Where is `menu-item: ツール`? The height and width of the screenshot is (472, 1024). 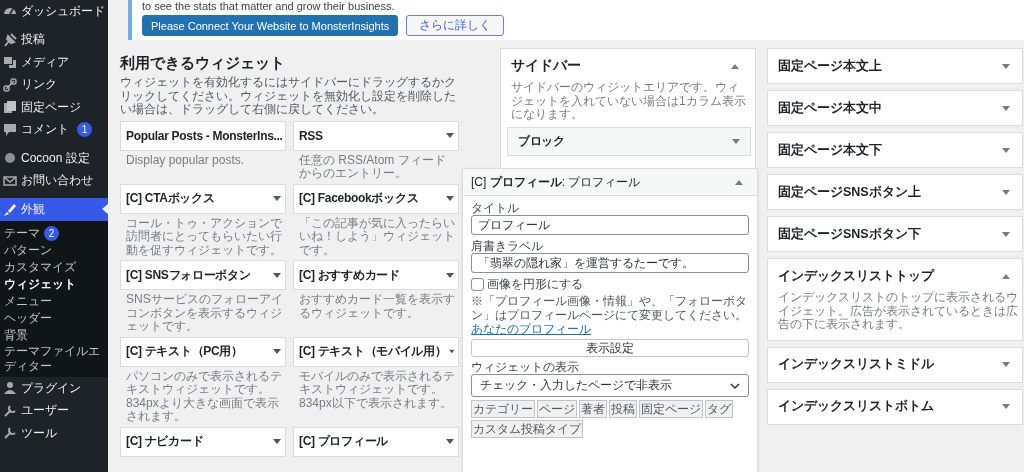
menu-item: ツール is located at coordinates (54, 433).